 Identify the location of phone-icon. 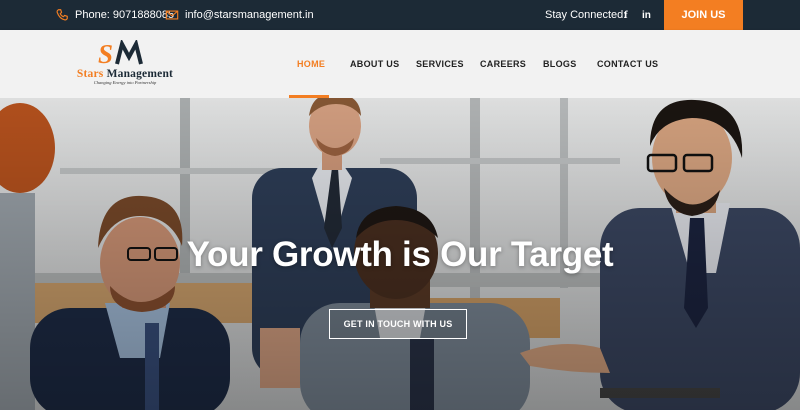
(62, 15).